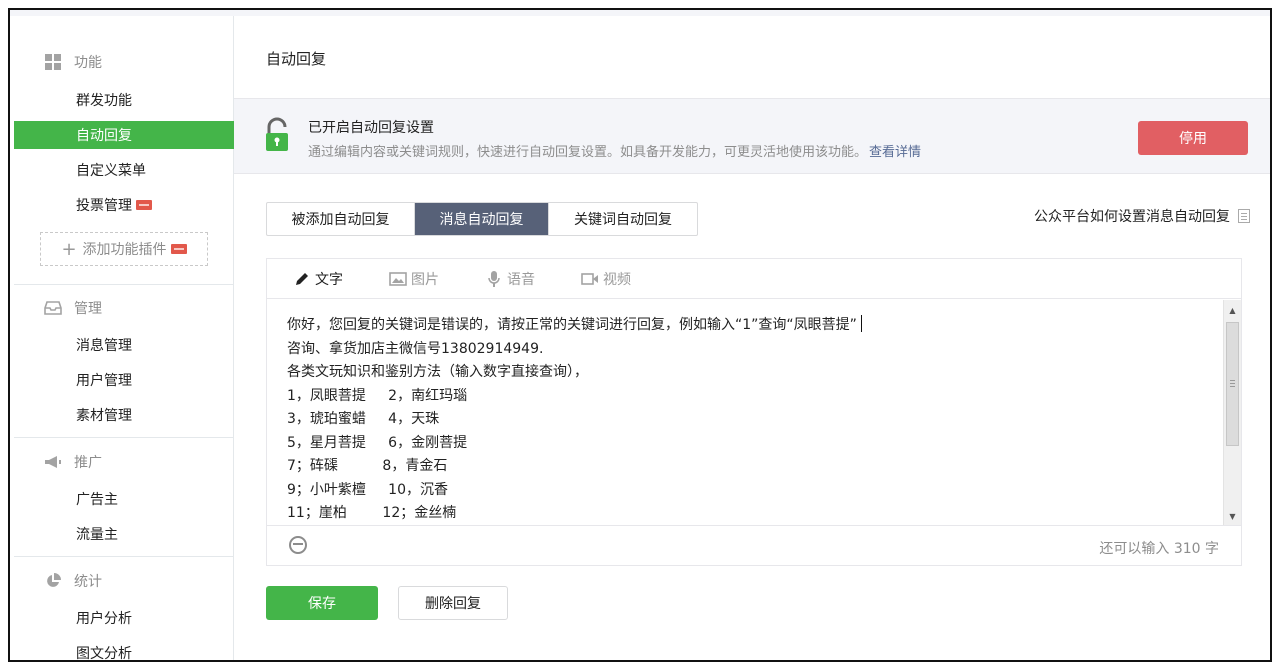 Image resolution: width=1280 pixels, height=670 pixels. What do you see at coordinates (341, 219) in the screenshot?
I see `tab-added-reply: 被添加自动回复` at bounding box center [341, 219].